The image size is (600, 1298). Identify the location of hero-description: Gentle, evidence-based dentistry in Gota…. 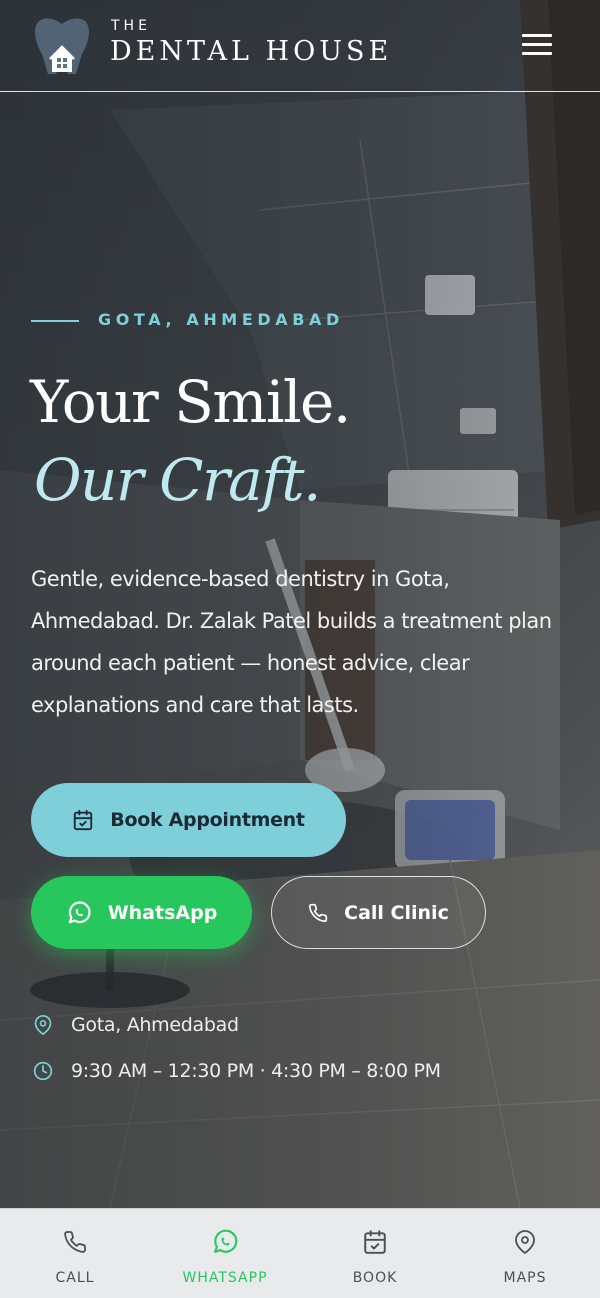
(291, 642).